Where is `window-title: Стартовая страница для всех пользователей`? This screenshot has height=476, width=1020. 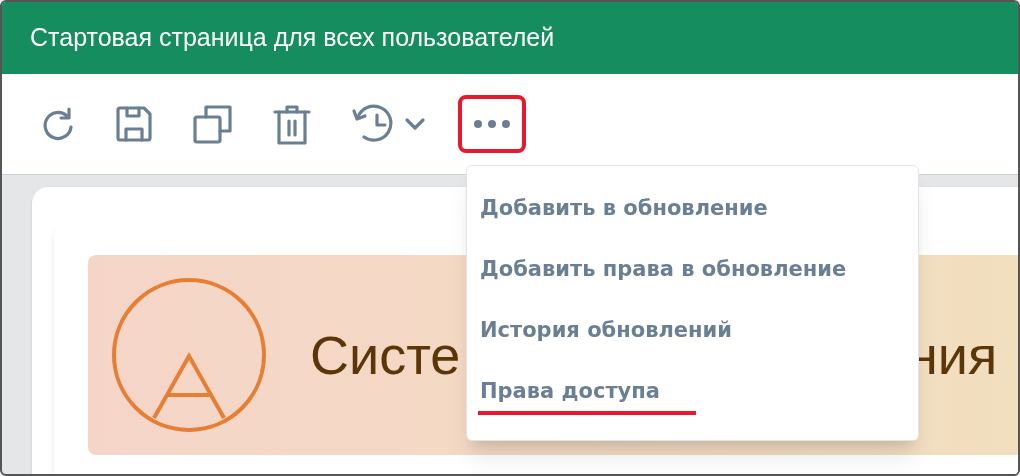
window-title: Стартовая страница для всех пользователей is located at coordinates (292, 38).